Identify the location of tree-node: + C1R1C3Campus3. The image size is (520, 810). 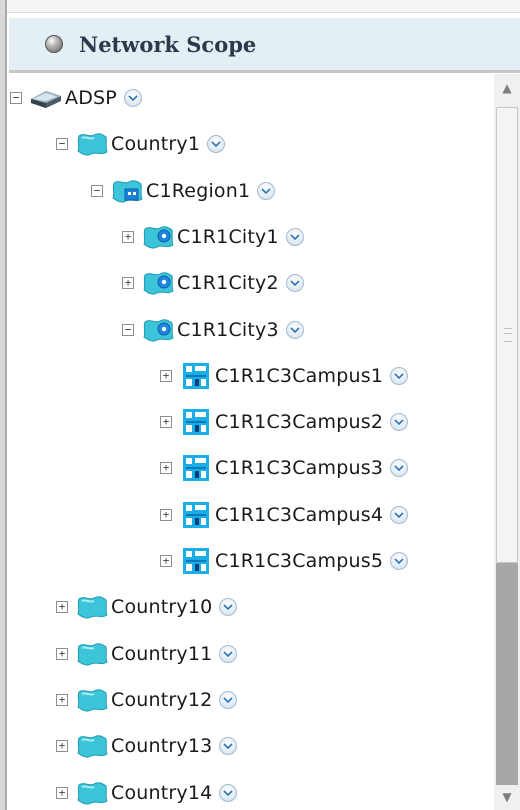
(284, 468).